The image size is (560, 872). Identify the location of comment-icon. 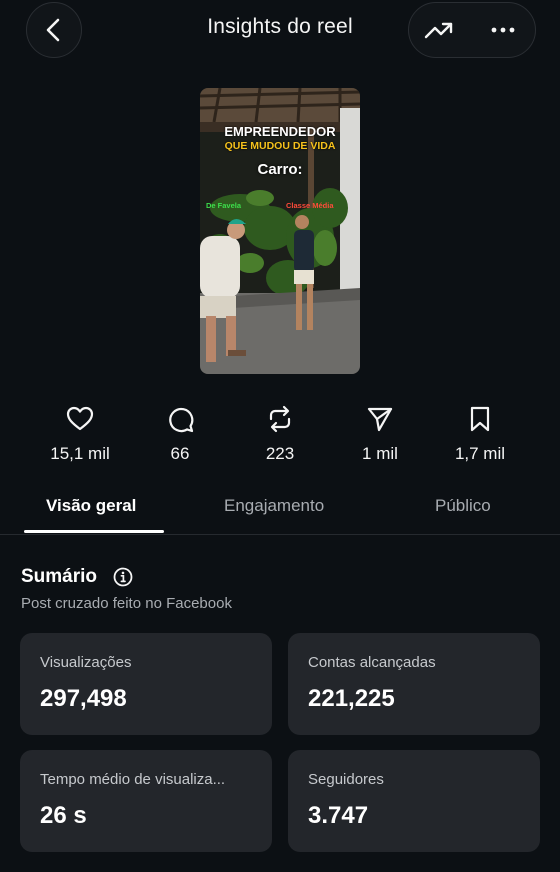
(181, 420).